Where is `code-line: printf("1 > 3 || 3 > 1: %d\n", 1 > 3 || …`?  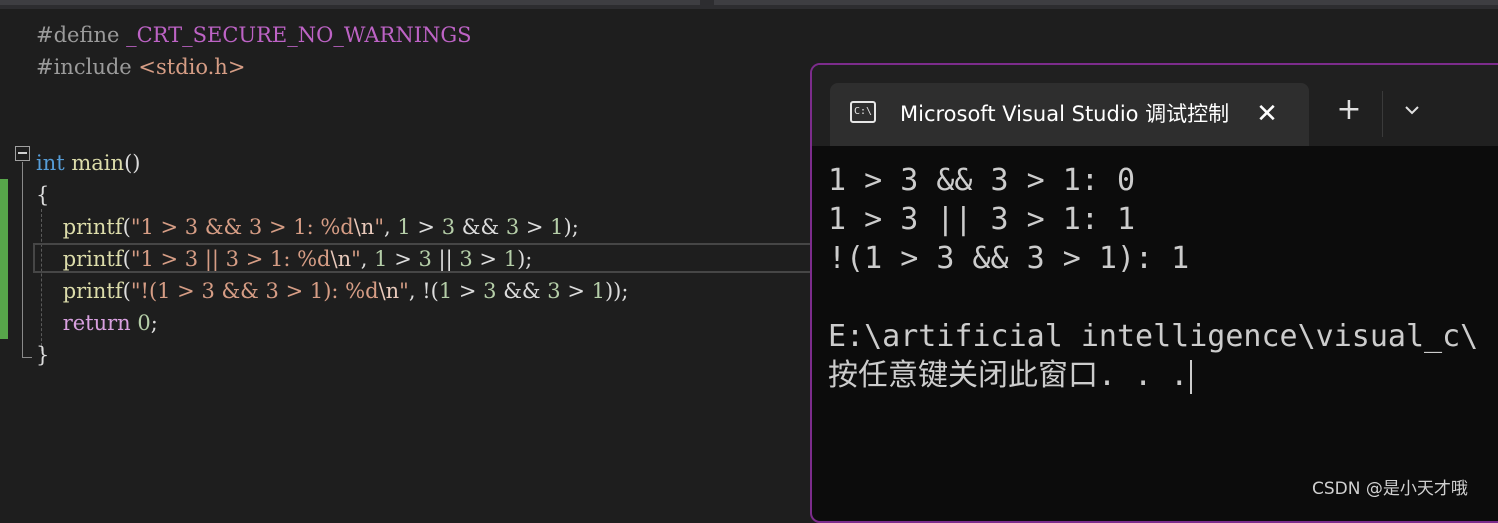 code-line: printf("1 > 3 || 3 > 1: %d\n", 1 > 3 || … is located at coordinates (284, 259).